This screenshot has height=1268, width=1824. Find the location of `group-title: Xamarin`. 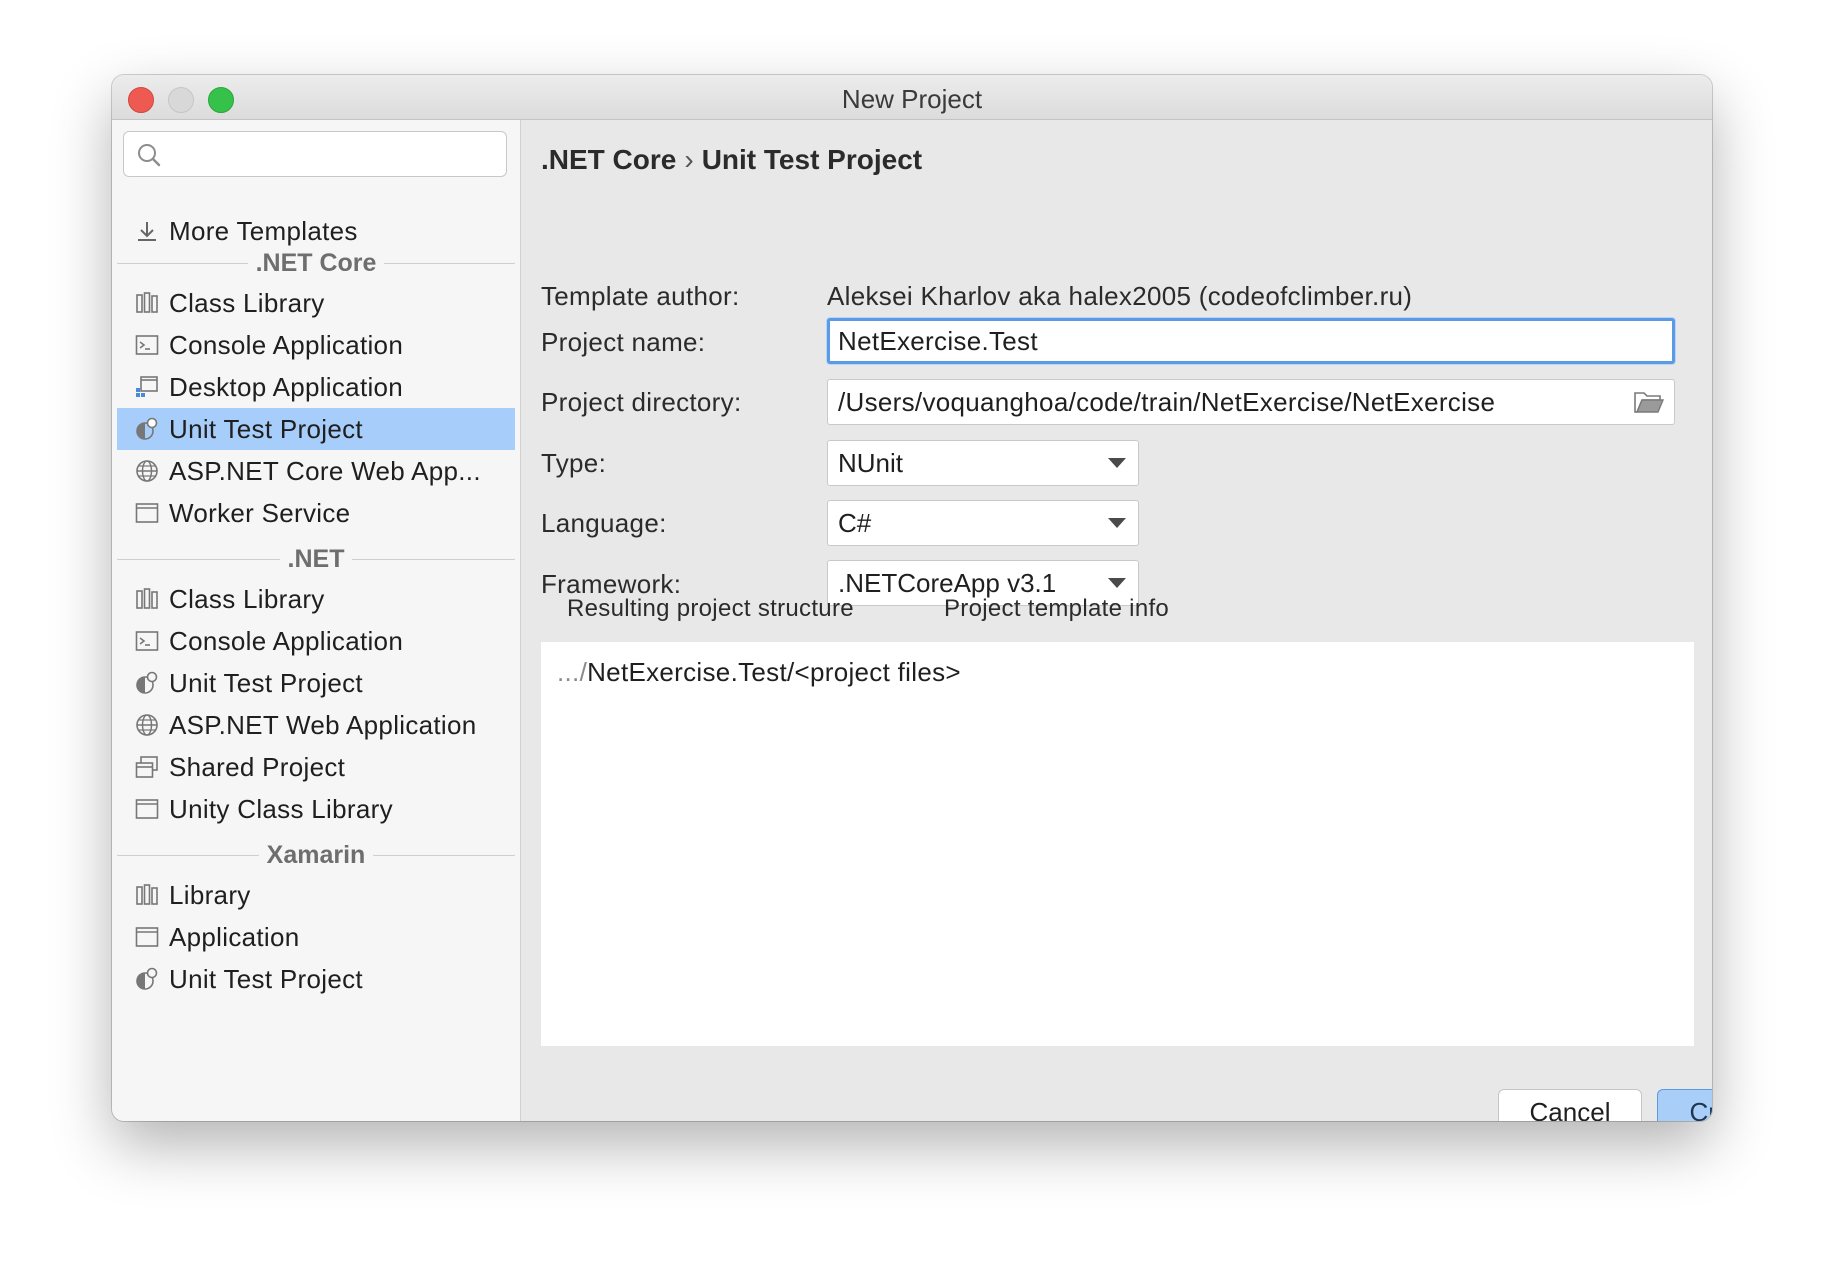

group-title: Xamarin is located at coordinates (316, 854).